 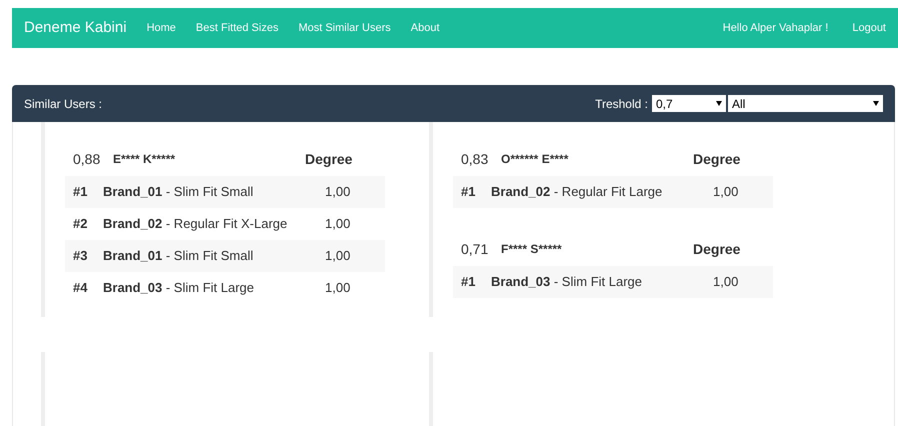 I want to click on user-name: E**** K*****, so click(x=144, y=159).